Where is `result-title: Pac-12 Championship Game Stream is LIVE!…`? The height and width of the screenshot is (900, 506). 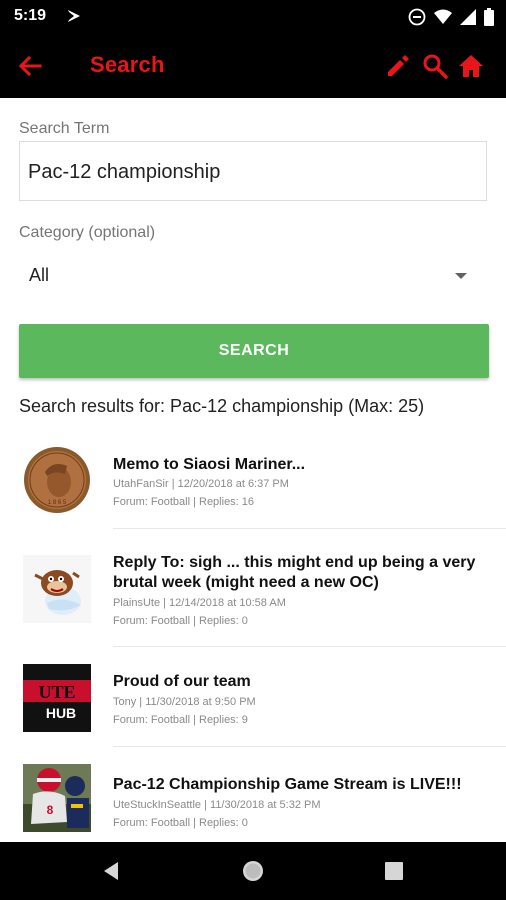 result-title: Pac-12 Championship Game Stream is LIVE!… is located at coordinates (287, 784).